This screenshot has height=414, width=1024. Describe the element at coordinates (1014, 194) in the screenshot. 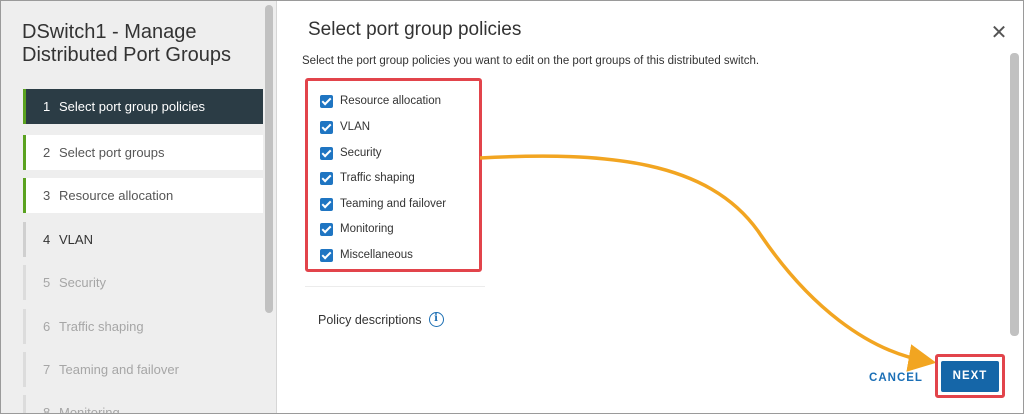

I see `main-scrollbar-thumb` at that location.